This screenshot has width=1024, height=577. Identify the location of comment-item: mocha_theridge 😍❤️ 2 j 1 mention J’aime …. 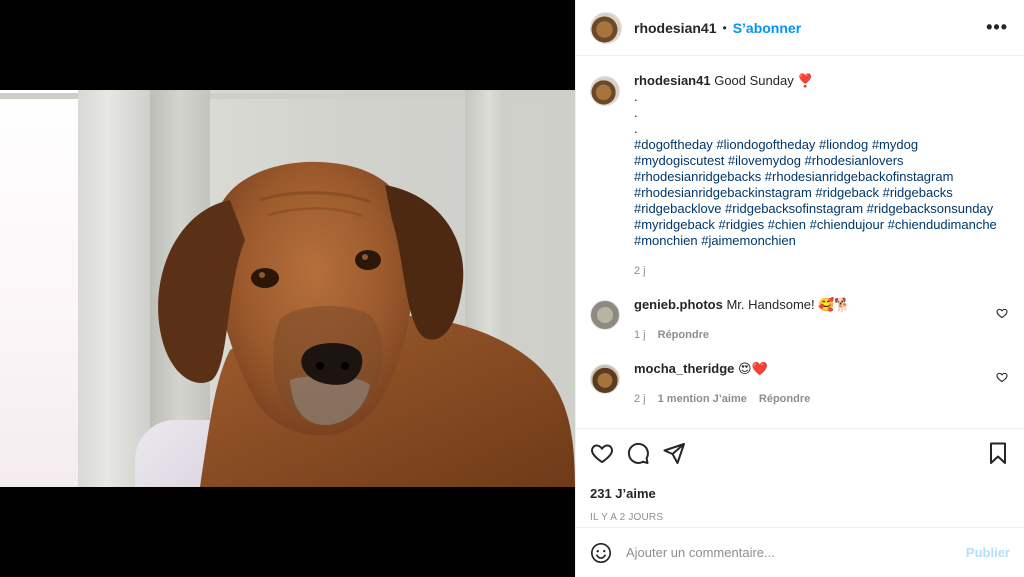
(799, 384).